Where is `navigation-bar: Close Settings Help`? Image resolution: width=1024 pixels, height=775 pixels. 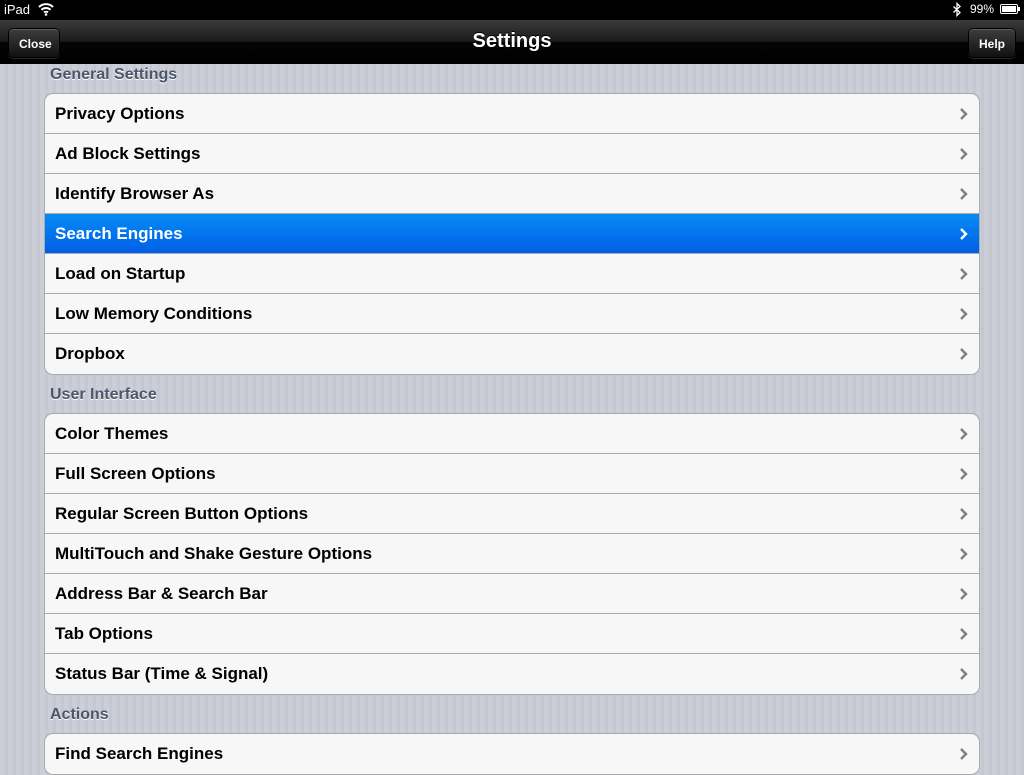 navigation-bar: Close Settings Help is located at coordinates (512, 42).